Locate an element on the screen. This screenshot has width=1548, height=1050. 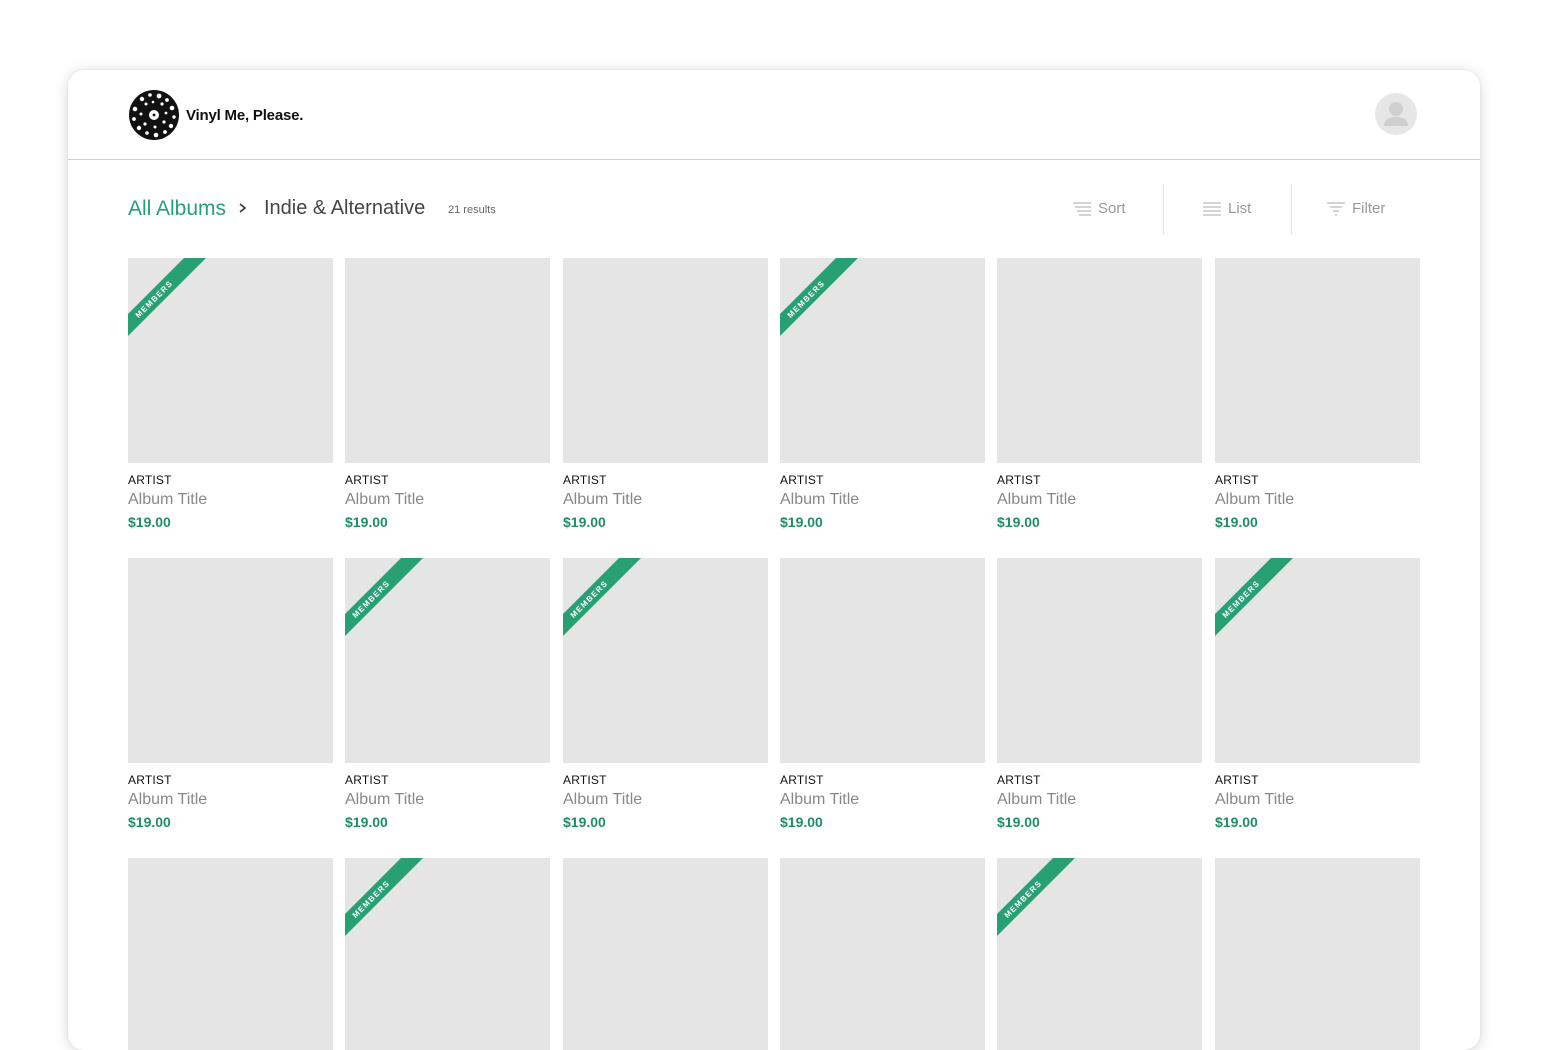
list-icon is located at coordinates (1212, 208).